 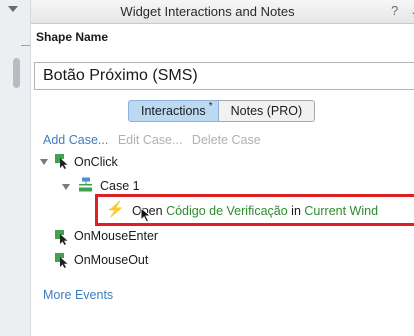 I want to click on vertical-scroll-thumb, so click(x=16, y=73).